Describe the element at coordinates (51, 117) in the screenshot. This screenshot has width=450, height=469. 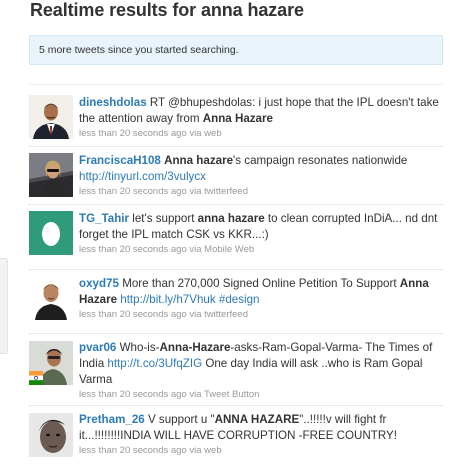
I see `man-suit-avatar` at that location.